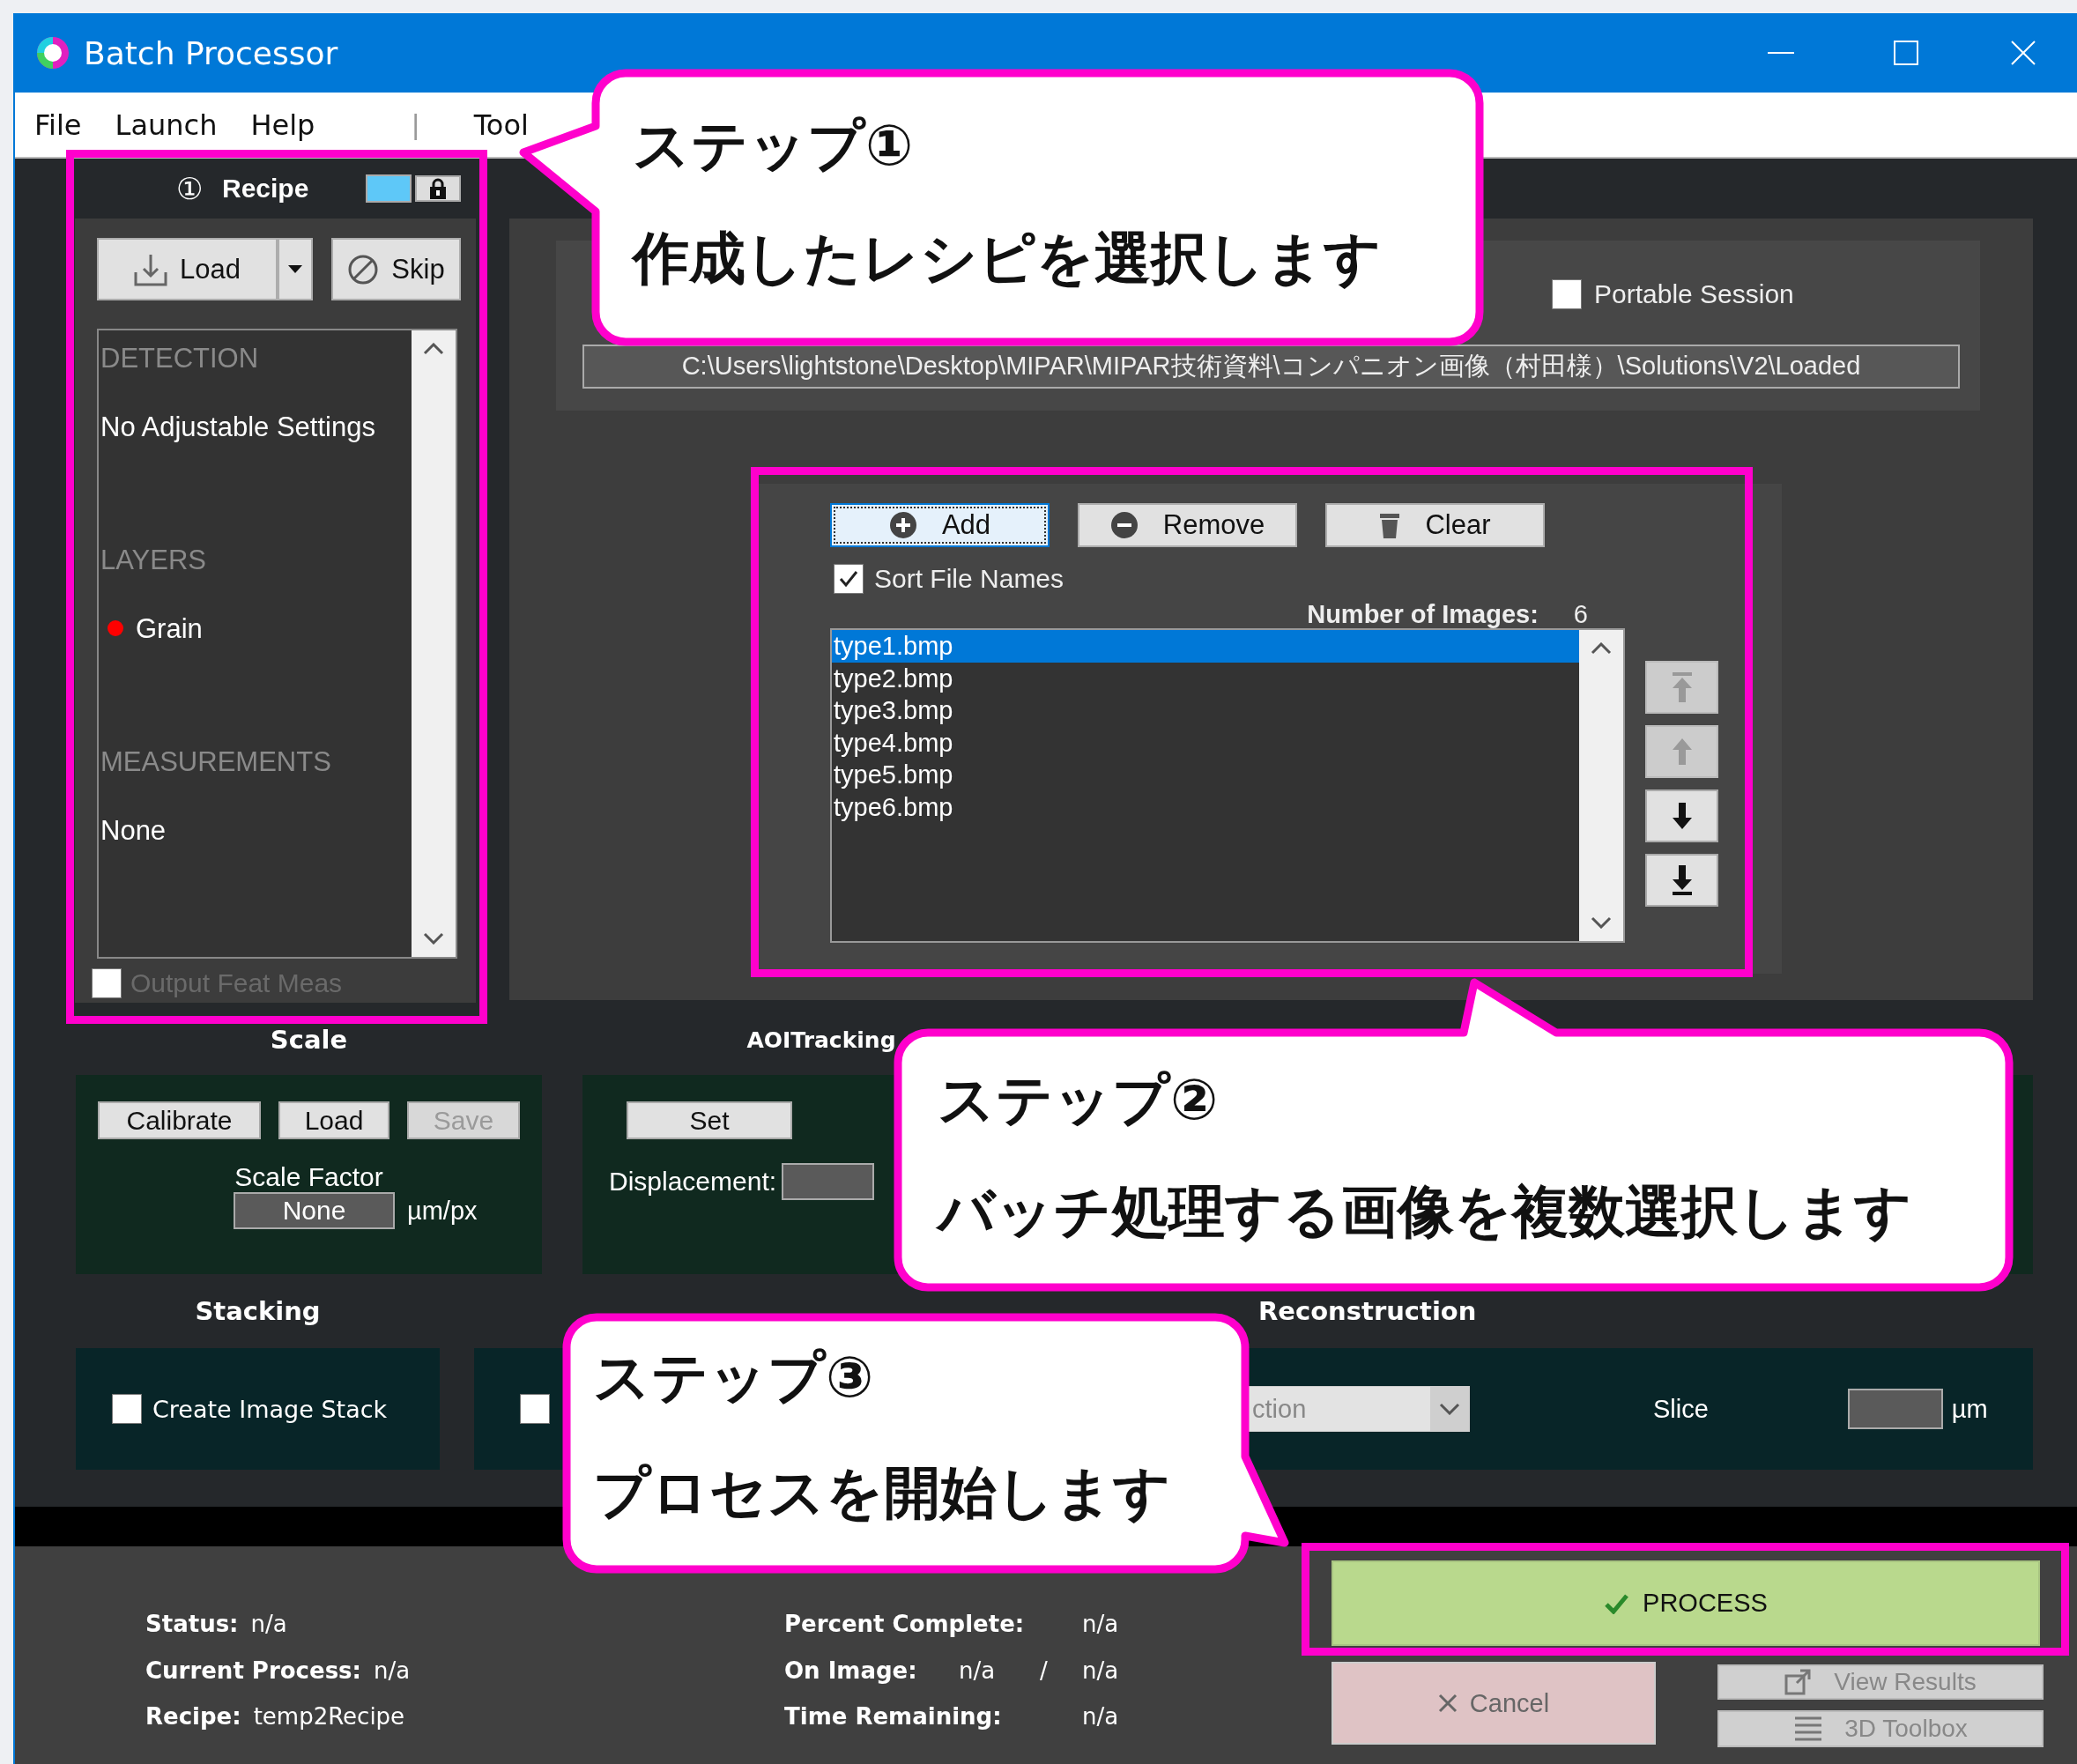  I want to click on image-list-row: type6.bmp, so click(1205, 806).